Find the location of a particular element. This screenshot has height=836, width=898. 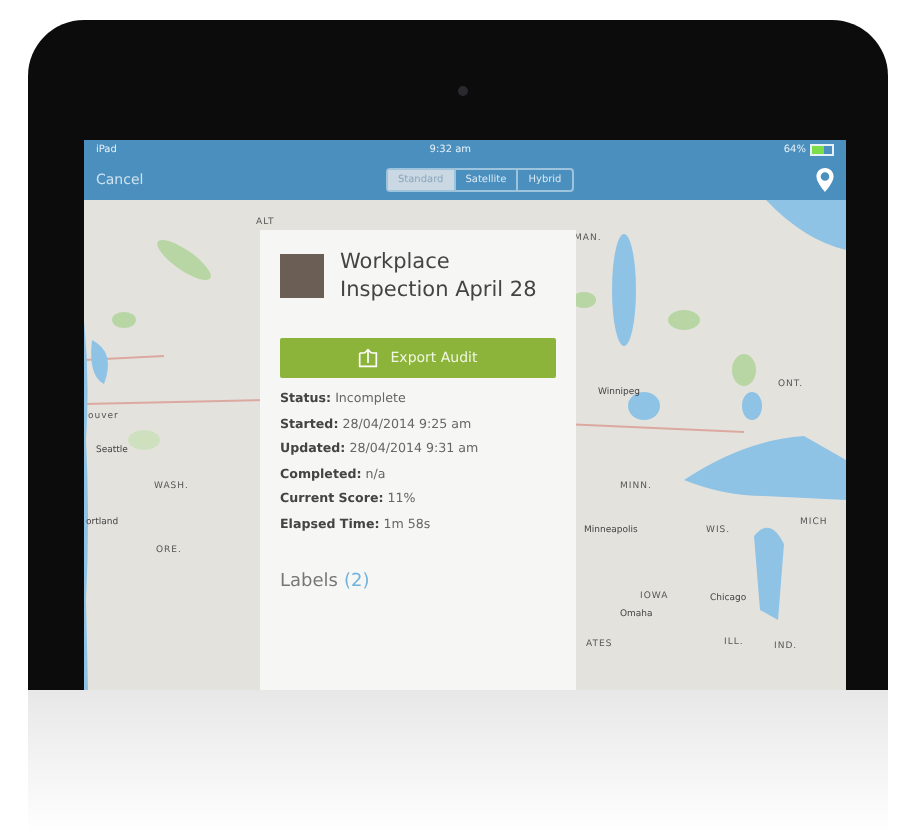

export-icon is located at coordinates (368, 358).